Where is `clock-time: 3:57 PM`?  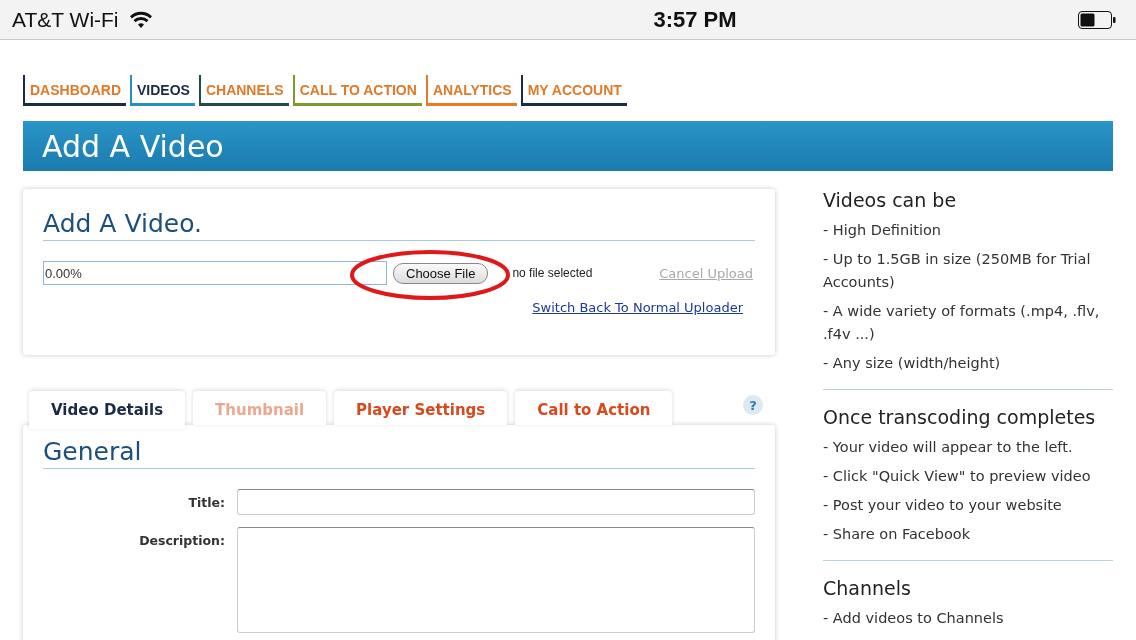
clock-time: 3:57 PM is located at coordinates (695, 19).